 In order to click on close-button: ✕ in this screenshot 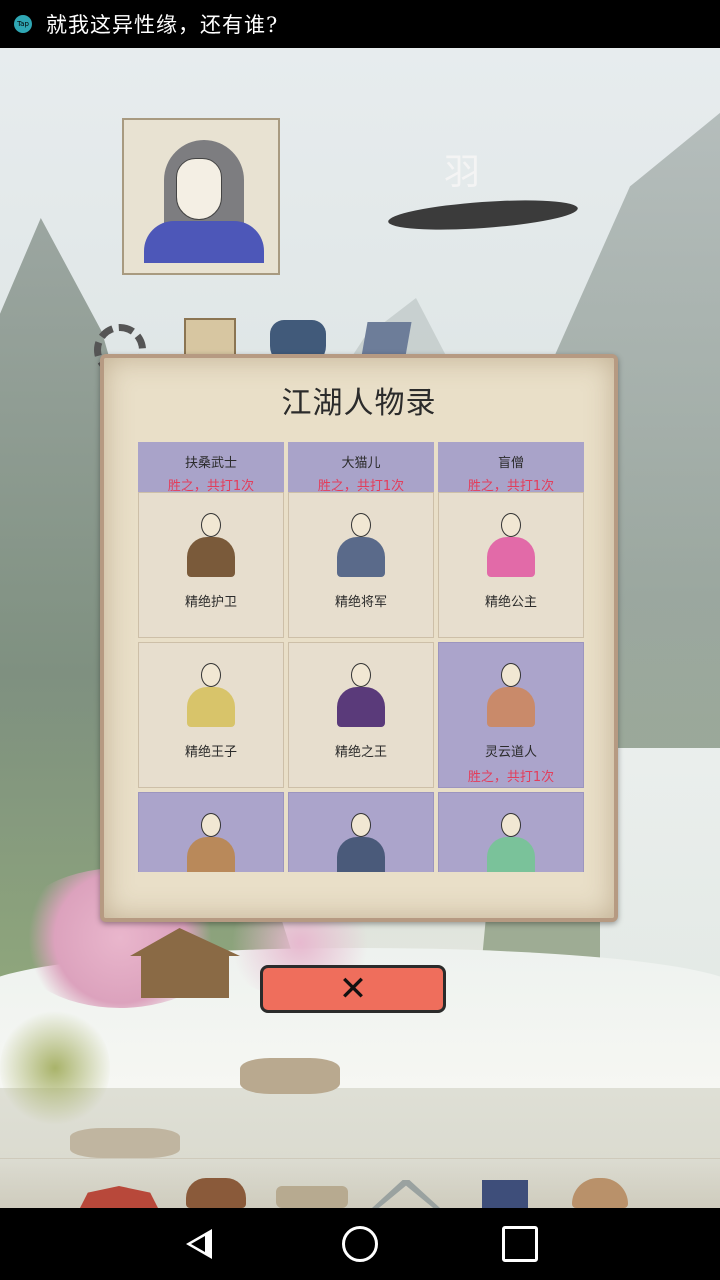, I will do `click(353, 989)`.